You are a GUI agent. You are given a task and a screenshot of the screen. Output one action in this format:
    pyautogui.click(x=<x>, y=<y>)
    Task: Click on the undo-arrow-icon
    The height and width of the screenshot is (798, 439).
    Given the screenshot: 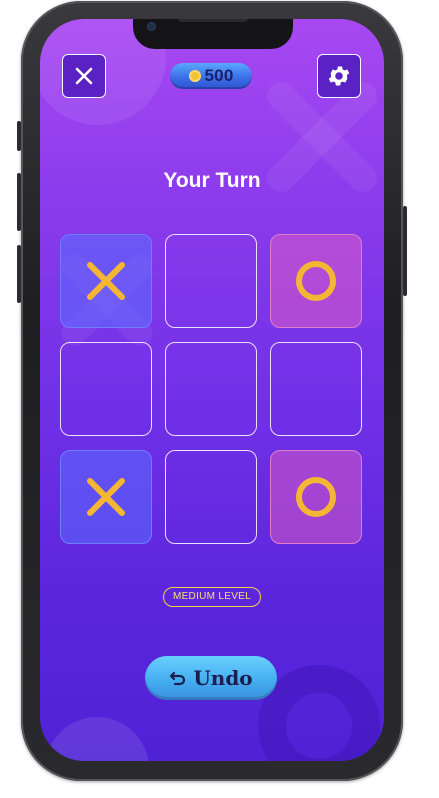 What is the action you would take?
    pyautogui.click(x=178, y=678)
    